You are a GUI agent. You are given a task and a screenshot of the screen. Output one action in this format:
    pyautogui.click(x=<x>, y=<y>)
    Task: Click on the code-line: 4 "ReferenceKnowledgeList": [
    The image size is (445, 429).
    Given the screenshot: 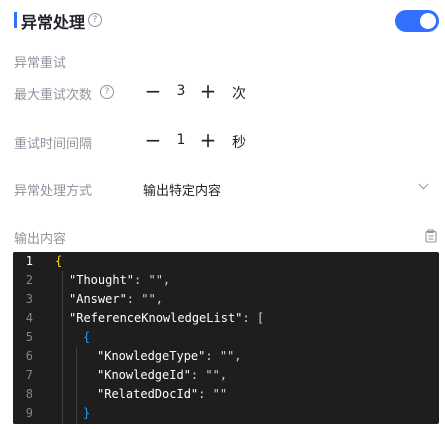 What is the action you would take?
    pyautogui.click(x=226, y=318)
    